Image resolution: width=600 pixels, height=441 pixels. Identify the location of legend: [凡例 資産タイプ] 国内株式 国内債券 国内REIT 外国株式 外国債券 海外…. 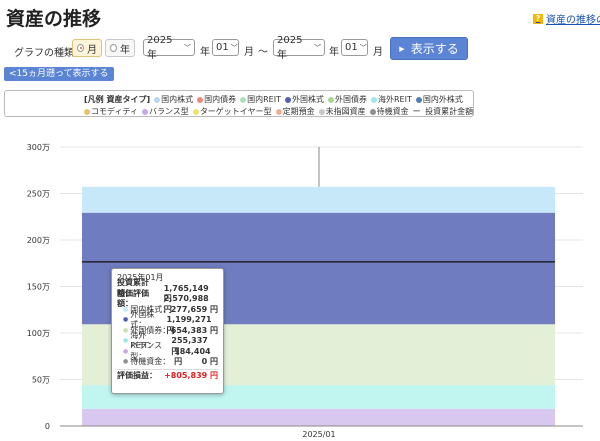
(239, 103).